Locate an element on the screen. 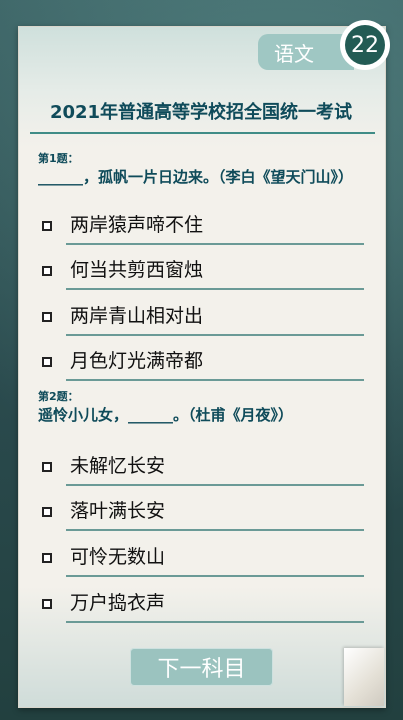 The height and width of the screenshot is (720, 403). question-1-option-4: 月色灯光满帝都 is located at coordinates (204, 365).